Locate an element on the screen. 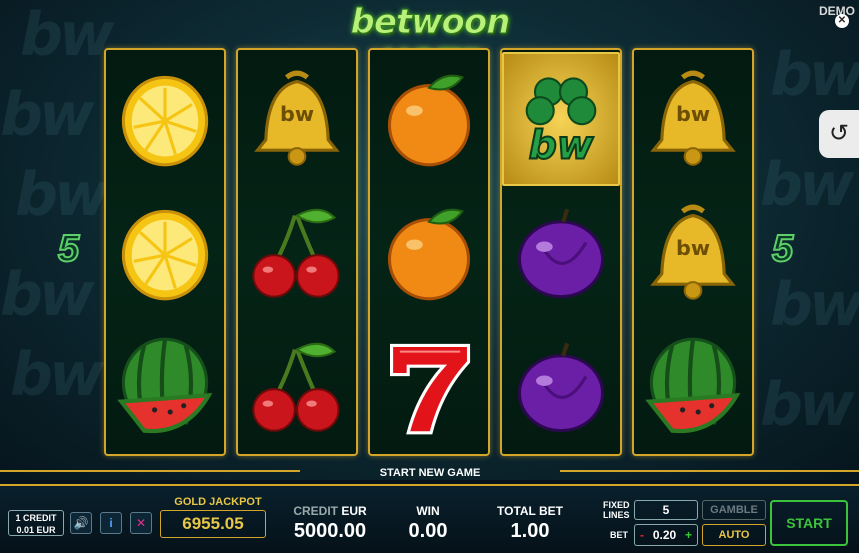 This screenshot has width=859, height=553. gamble-button: GAMBLE is located at coordinates (734, 510).